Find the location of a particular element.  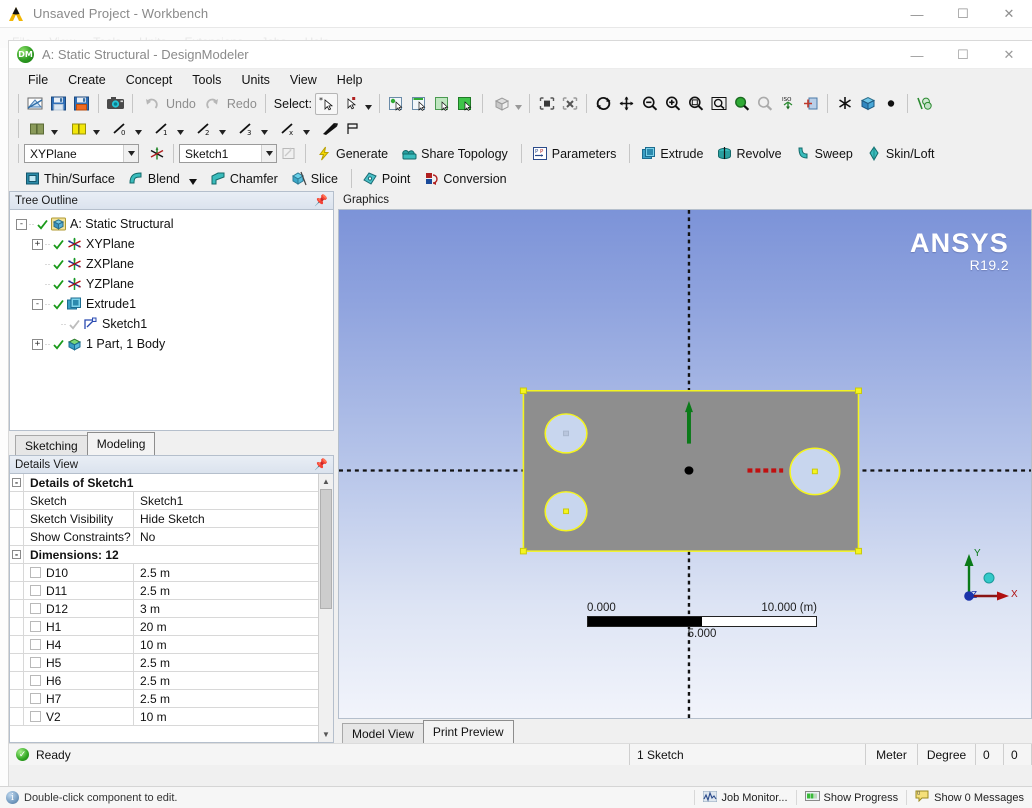

redo-button: Redo is located at coordinates (229, 104).